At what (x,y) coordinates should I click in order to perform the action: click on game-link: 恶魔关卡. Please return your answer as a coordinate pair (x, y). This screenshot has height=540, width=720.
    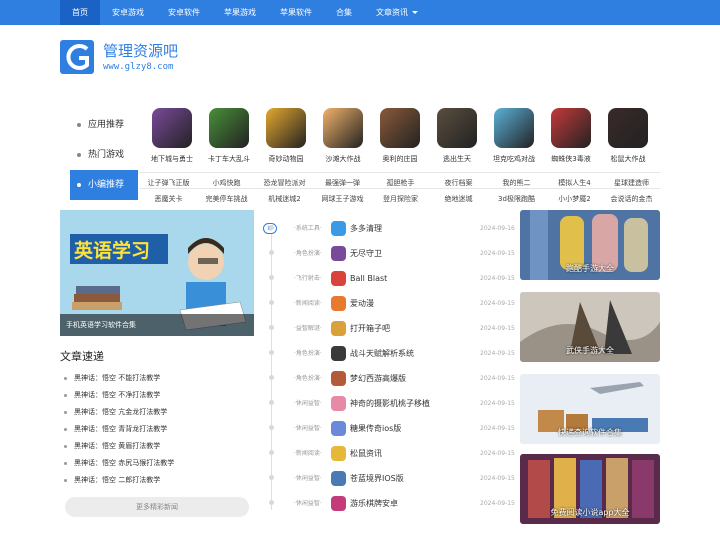
    Looking at the image, I should click on (168, 199).